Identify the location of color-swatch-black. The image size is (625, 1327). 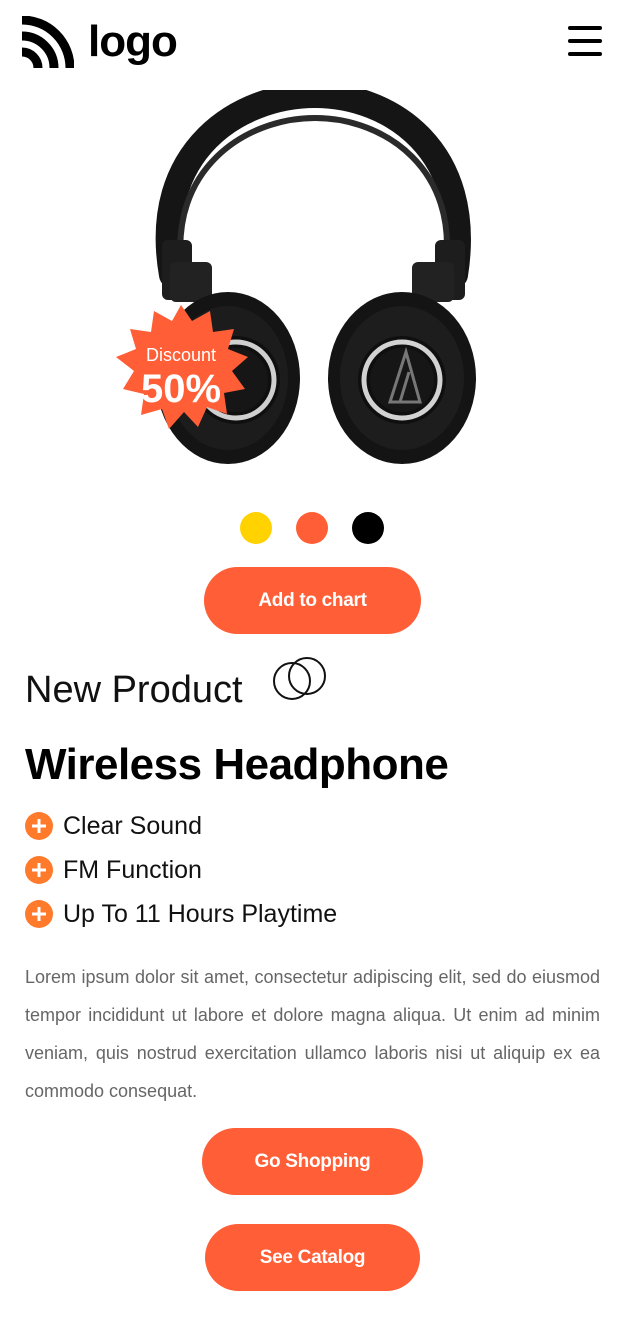
(368, 528).